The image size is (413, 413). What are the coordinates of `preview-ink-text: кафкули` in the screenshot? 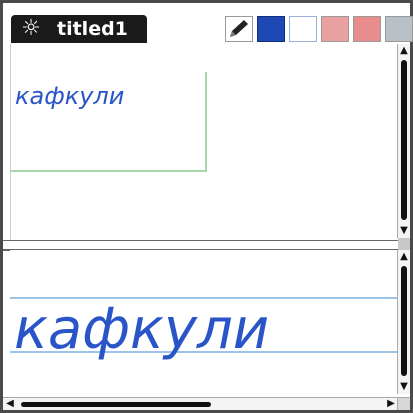 It's located at (69, 96).